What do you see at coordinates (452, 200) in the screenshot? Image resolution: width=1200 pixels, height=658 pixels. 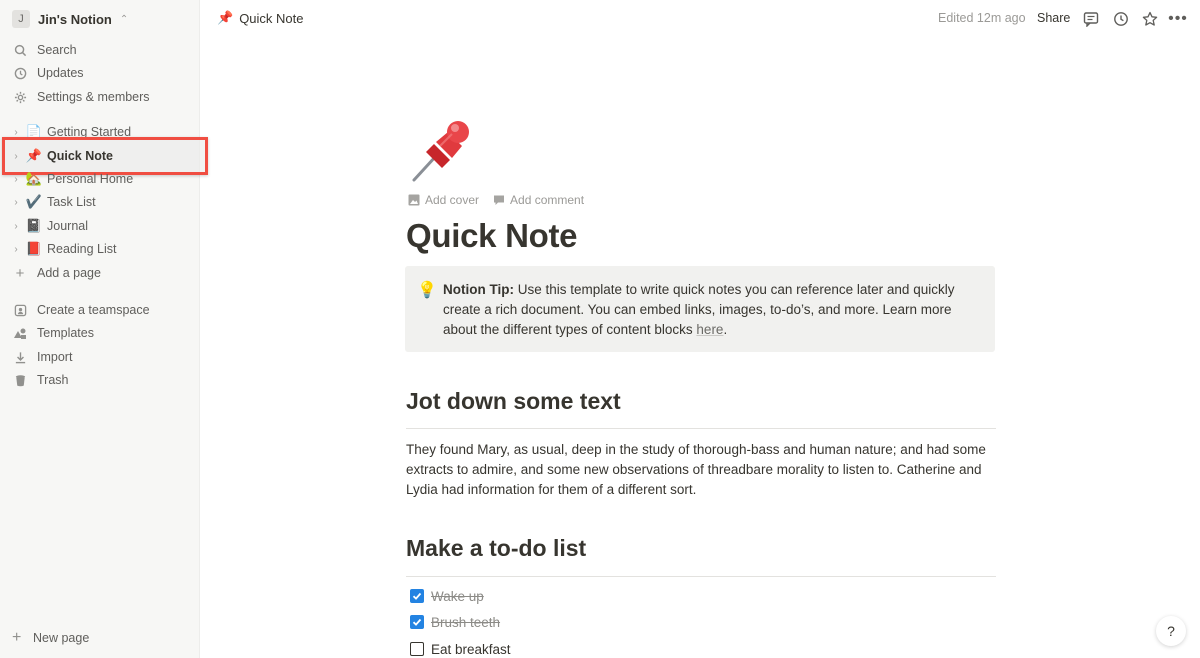 I see `add-cover-label: Add cover` at bounding box center [452, 200].